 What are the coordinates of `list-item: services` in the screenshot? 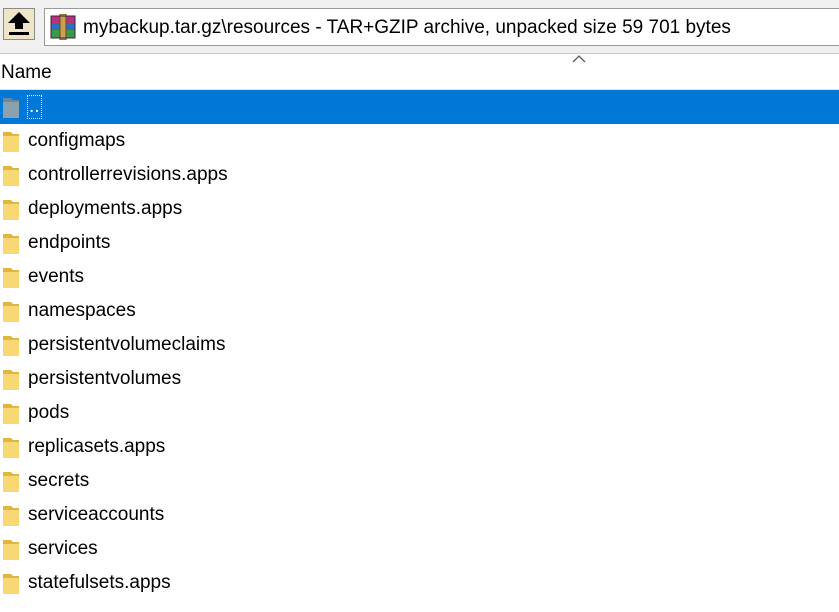 It's located at (419, 549).